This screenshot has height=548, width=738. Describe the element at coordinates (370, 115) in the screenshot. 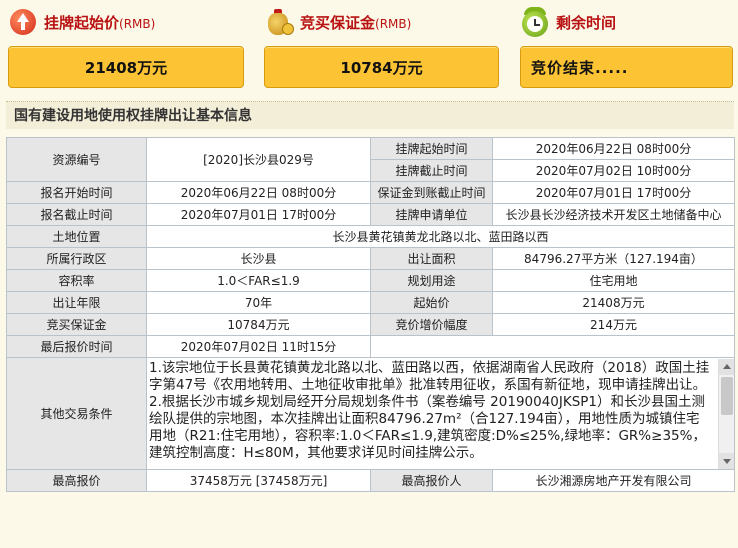

I see `section-title: 国有建设用地使用权挂牌出让基本信息` at that location.